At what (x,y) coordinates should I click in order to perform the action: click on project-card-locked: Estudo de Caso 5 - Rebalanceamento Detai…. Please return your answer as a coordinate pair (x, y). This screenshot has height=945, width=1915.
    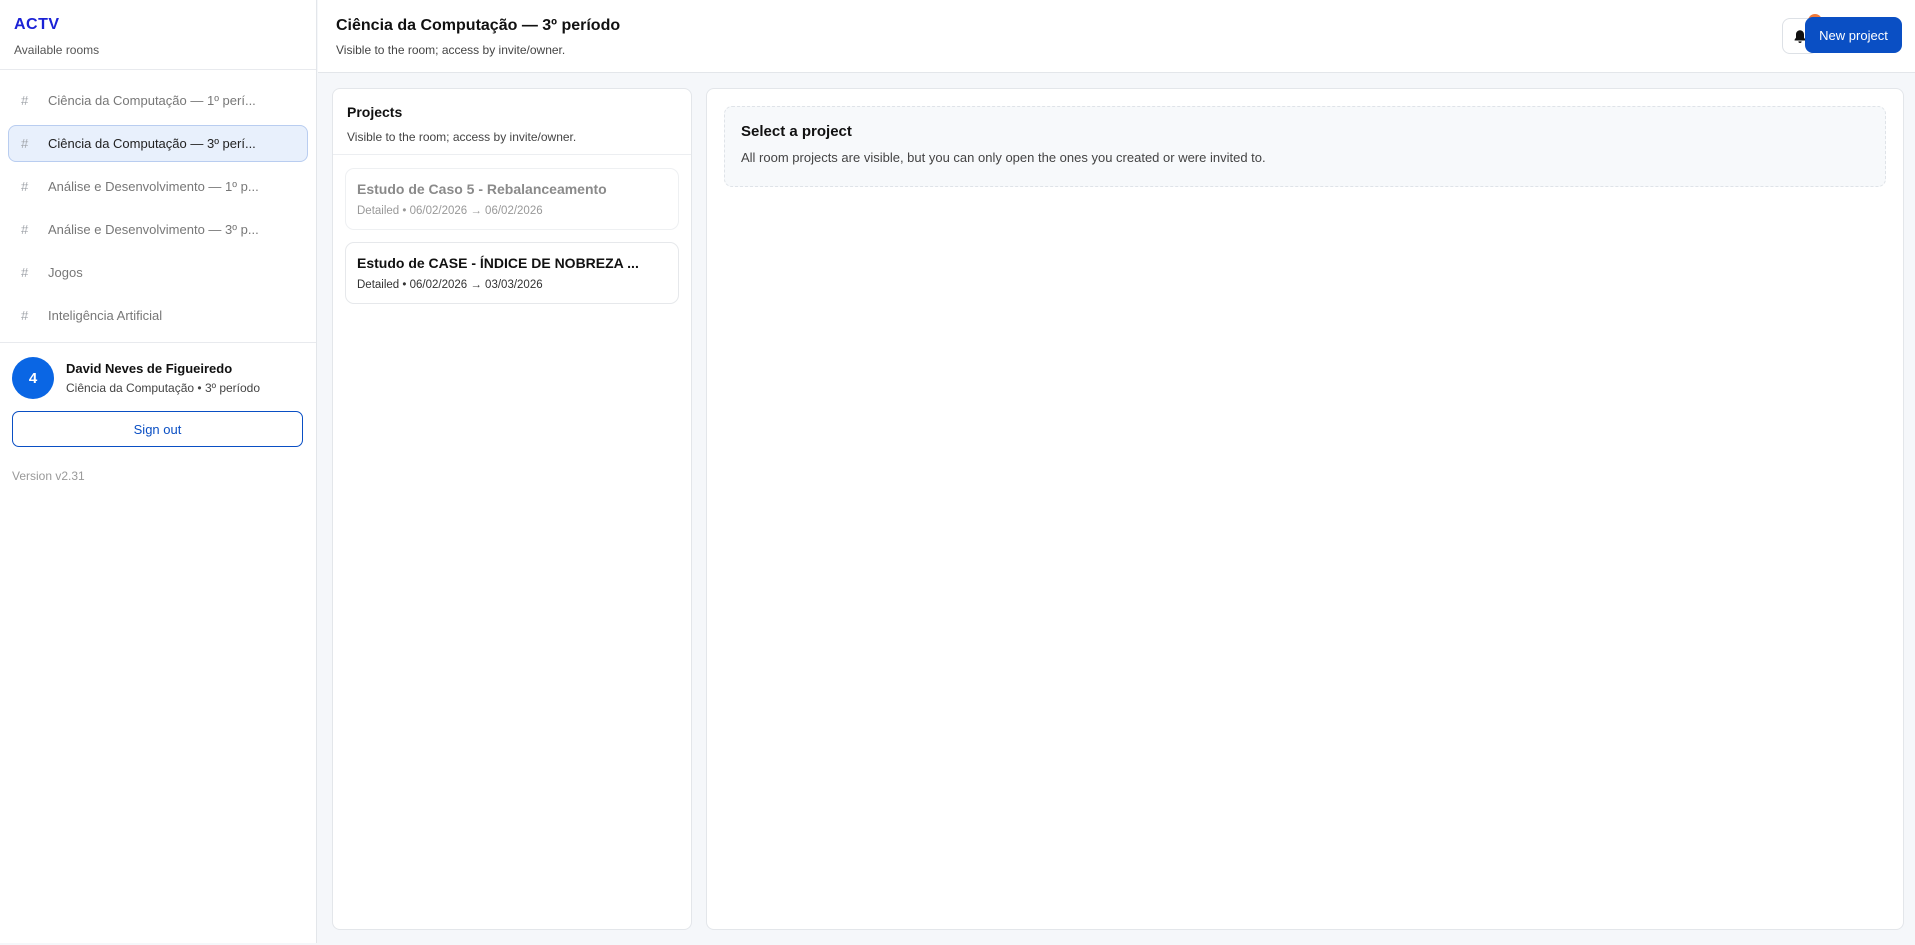
    Looking at the image, I should click on (512, 199).